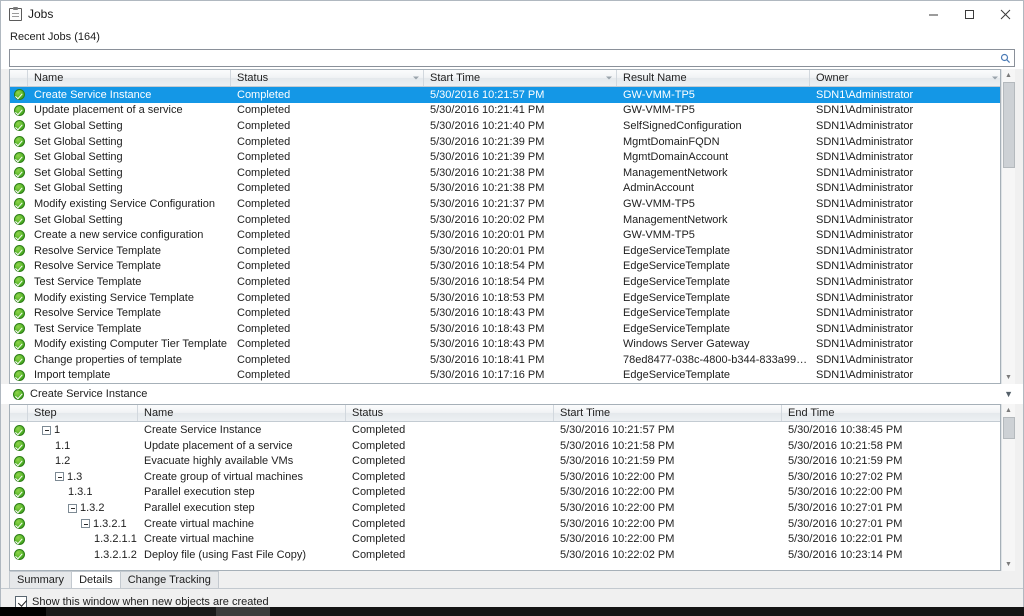 Image resolution: width=1024 pixels, height=616 pixels. I want to click on jobs-scroll-track, so click(1009, 226).